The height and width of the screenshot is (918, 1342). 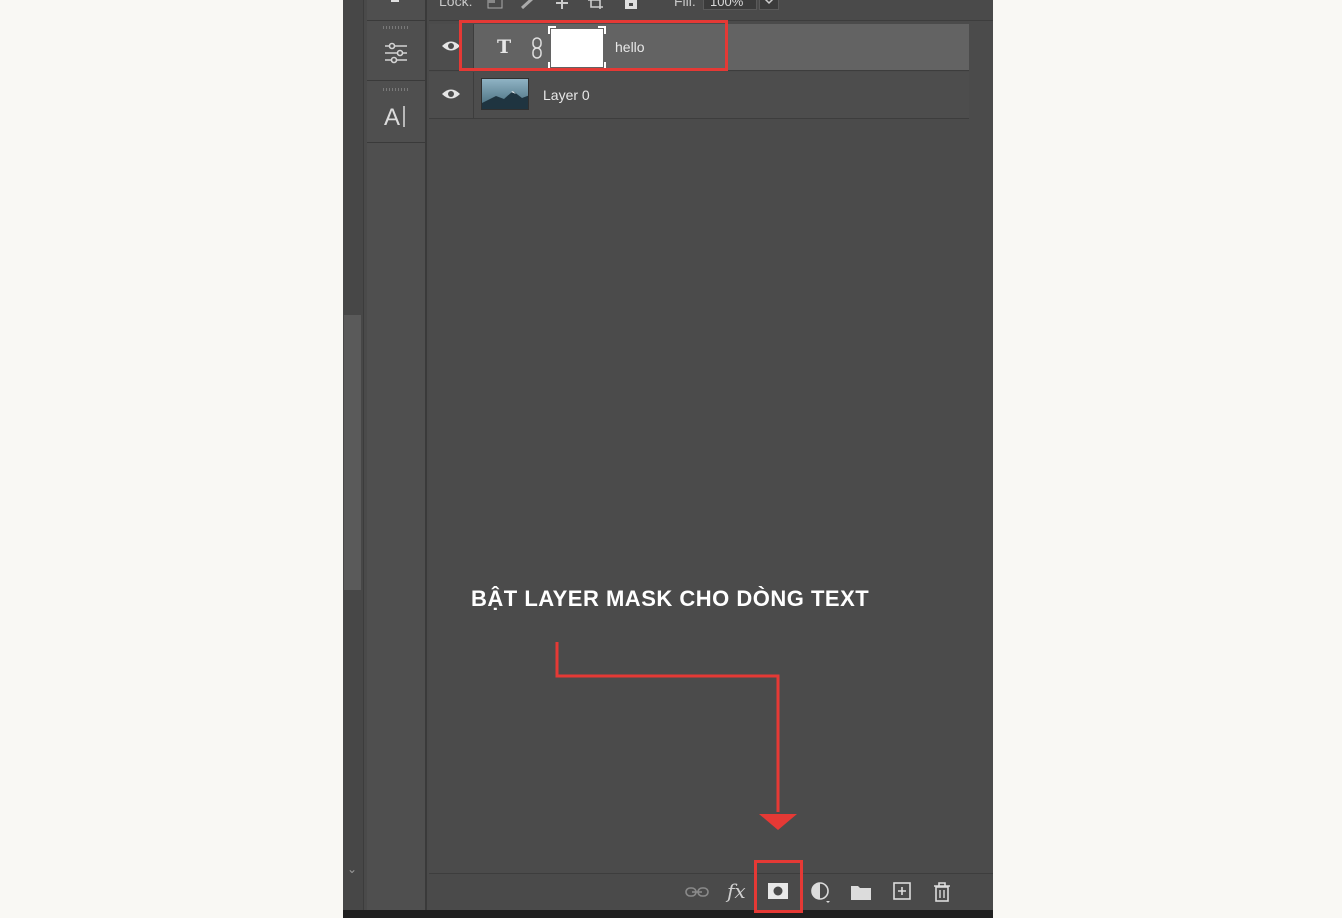 I want to click on highlight-box-mask-button, so click(x=778, y=886).